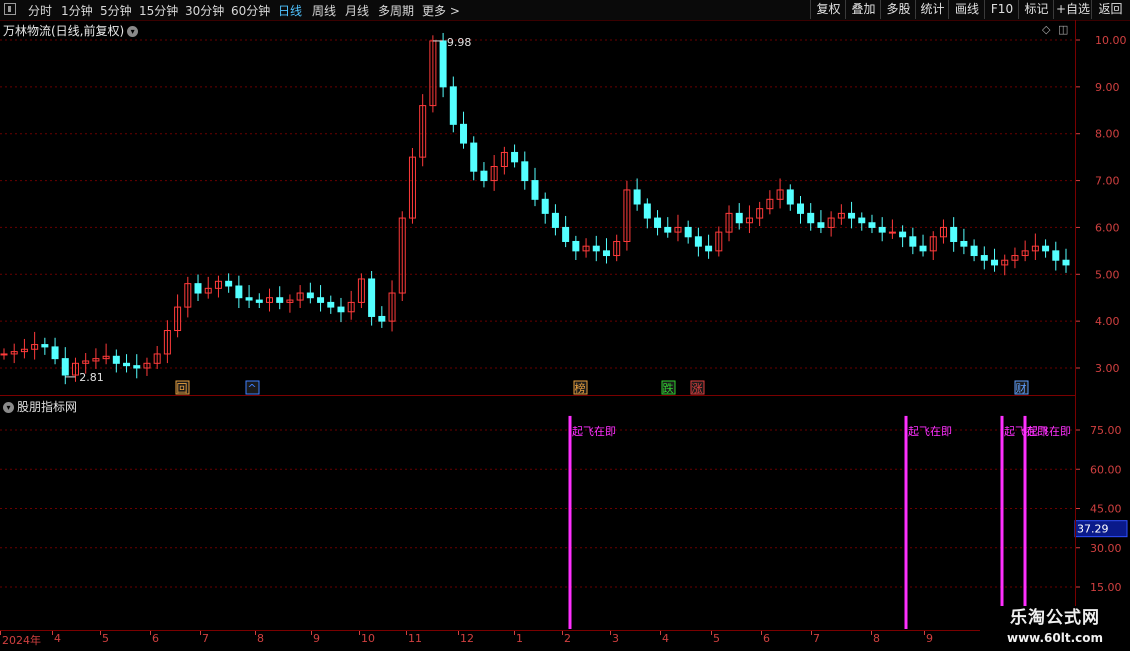  Describe the element at coordinates (250, 10) in the screenshot. I see `period-tab-60min: 60分钟` at that location.